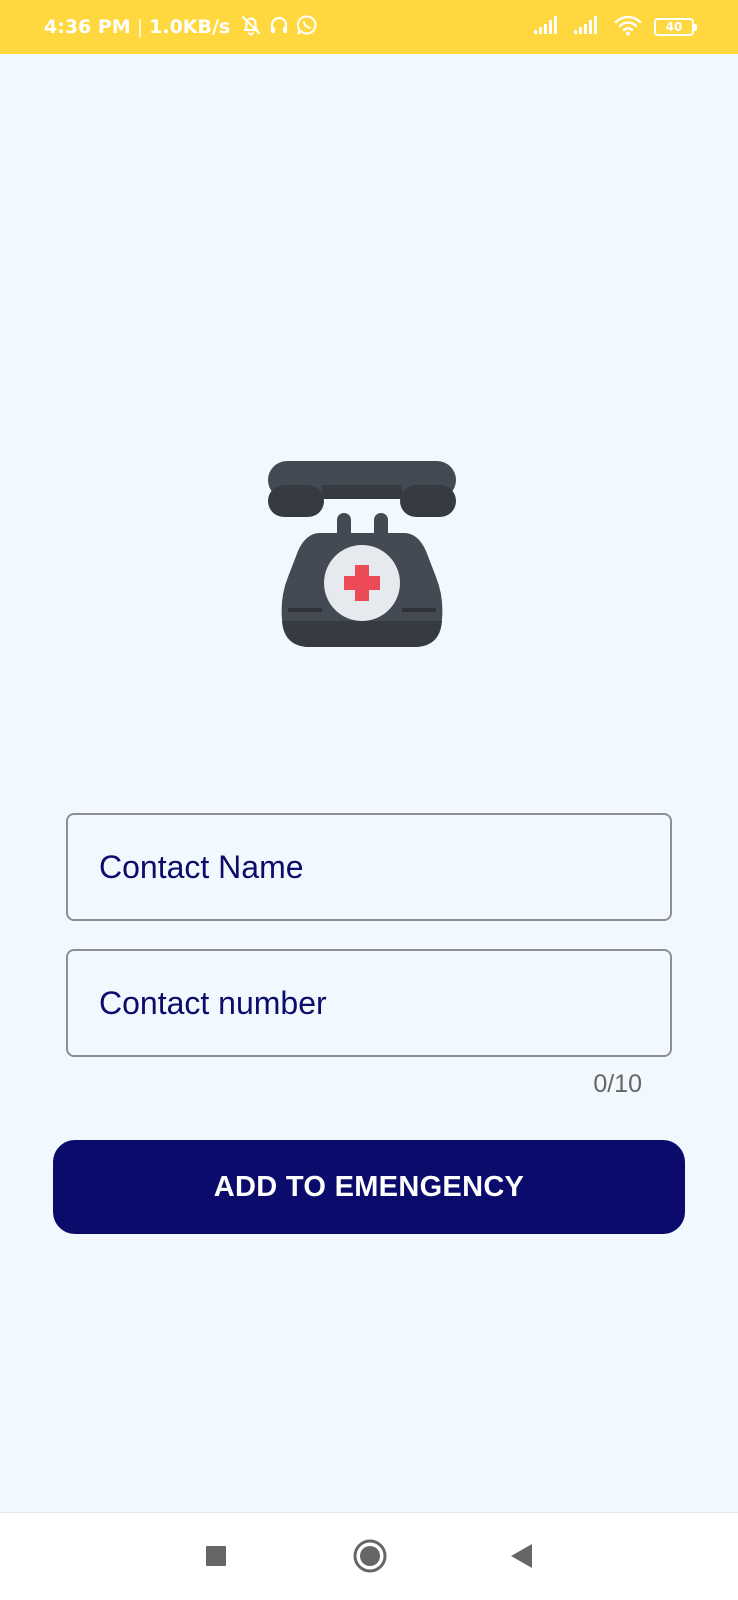 This screenshot has width=738, height=1600. I want to click on contact-name-input, so click(383, 867).